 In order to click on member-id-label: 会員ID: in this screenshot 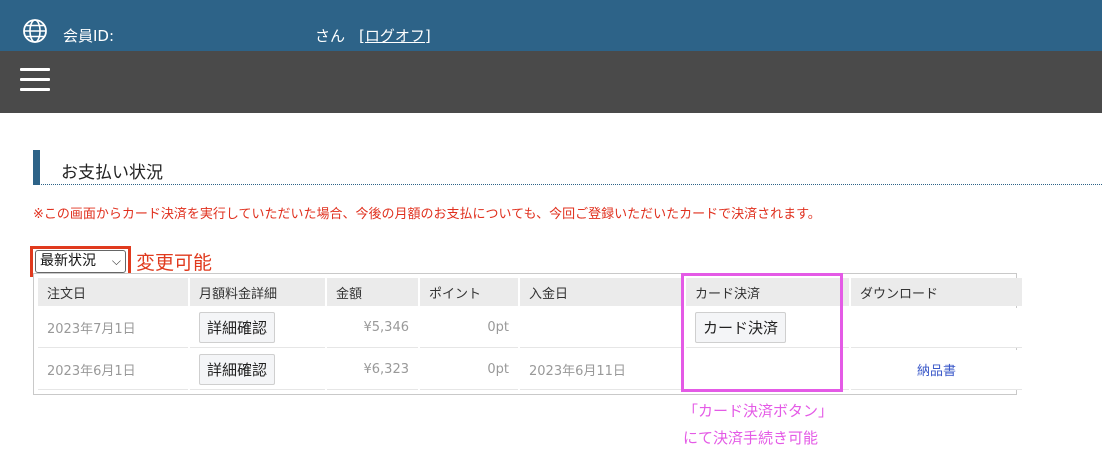, I will do `click(89, 36)`.